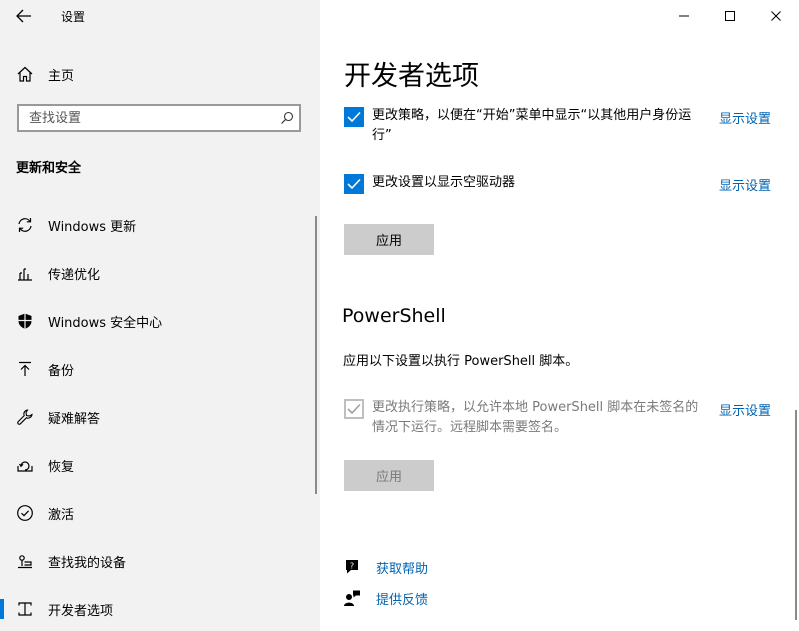 Image resolution: width=799 pixels, height=631 pixels. Describe the element at coordinates (745, 409) in the screenshot. I see `show-settings-link-3: 显示设置` at that location.